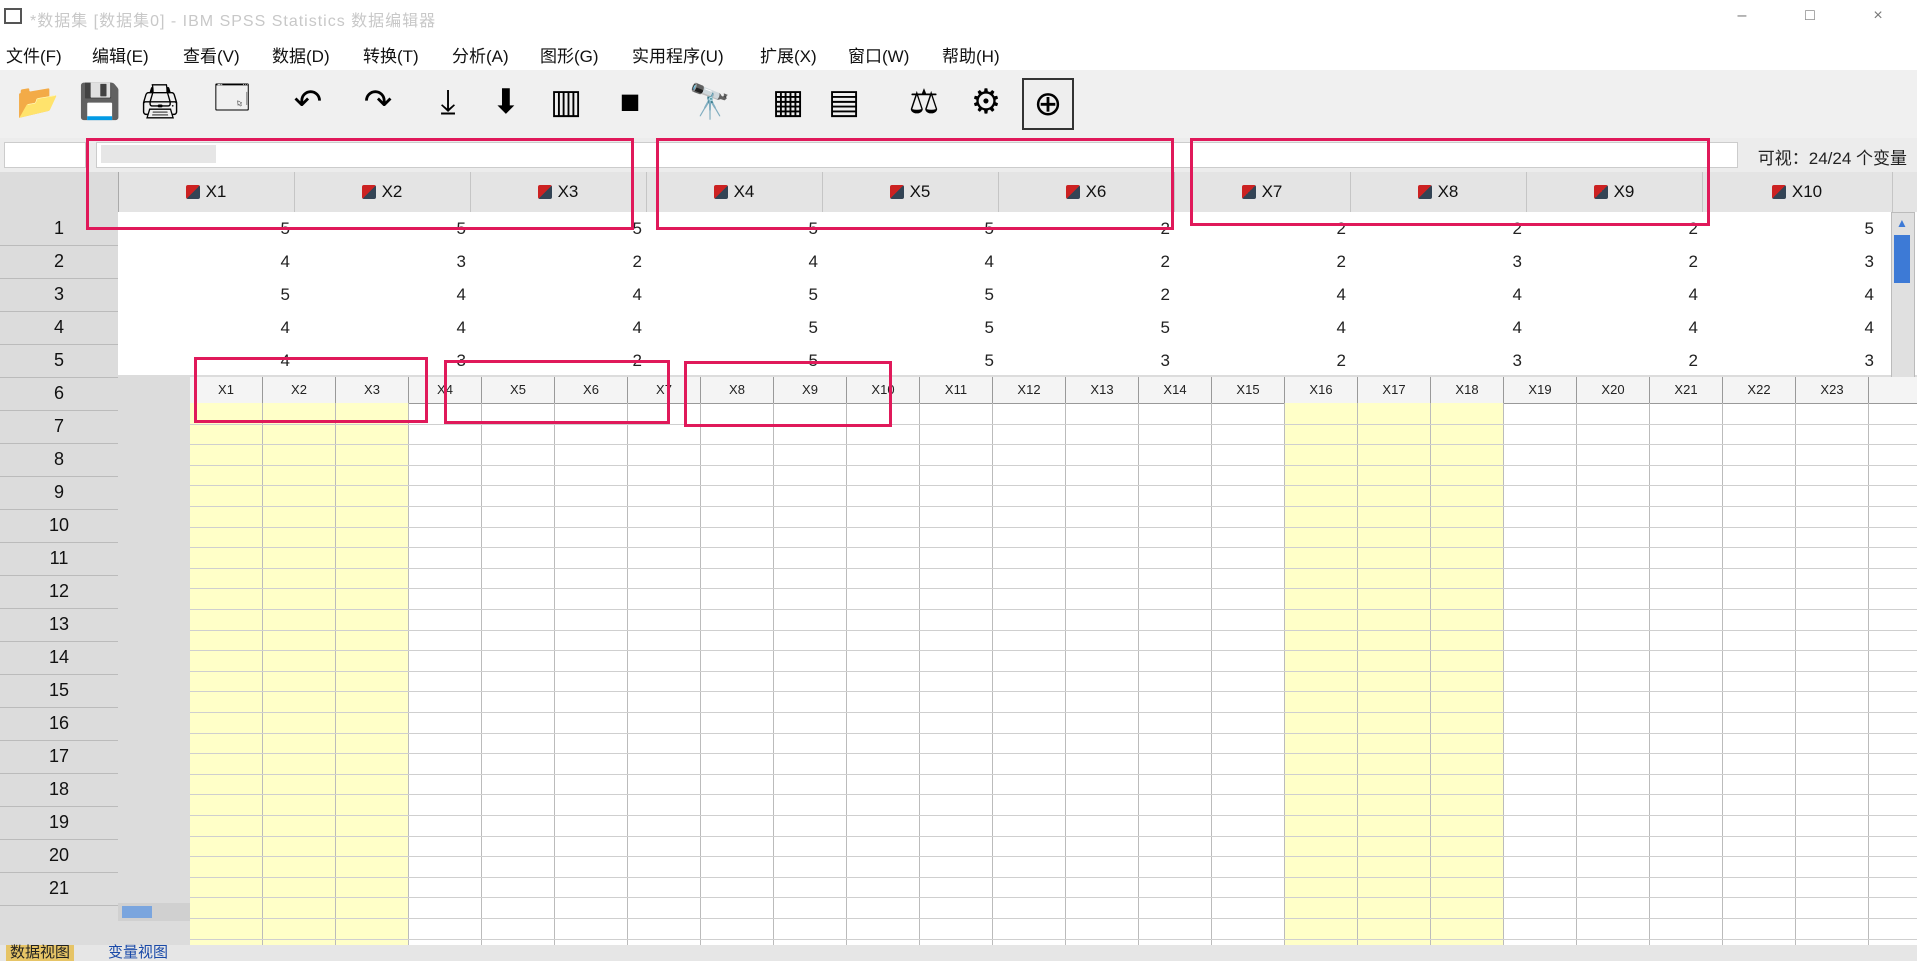 This screenshot has width=1917, height=961. I want to click on row-header: 4, so click(59, 328).